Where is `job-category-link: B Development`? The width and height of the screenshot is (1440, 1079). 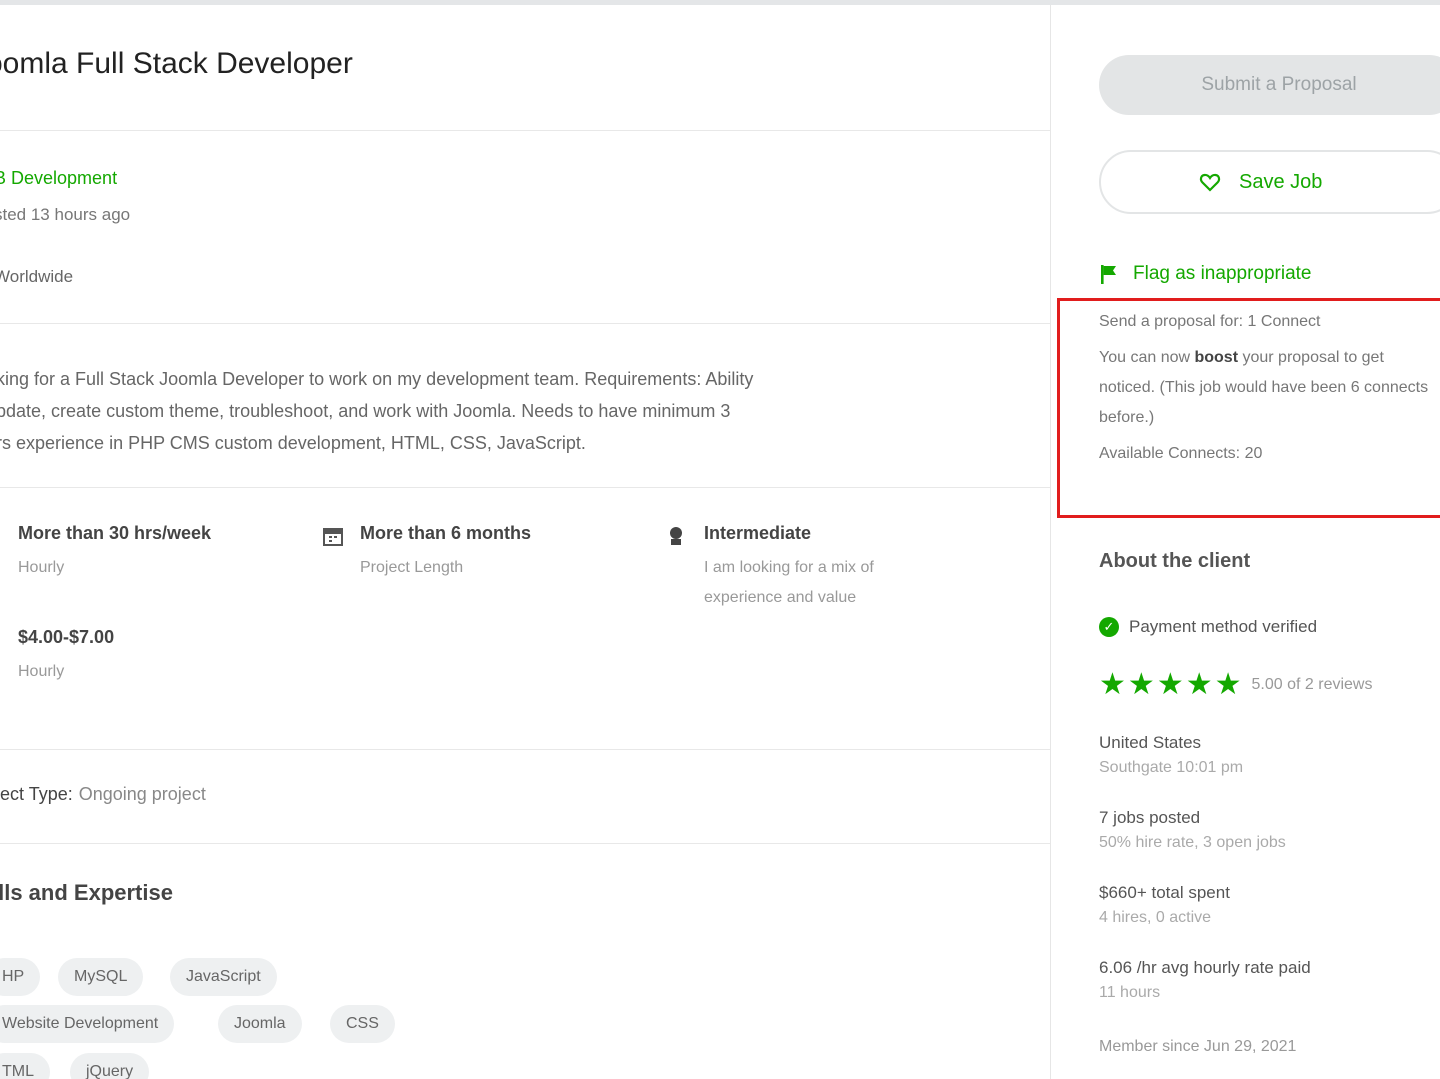 job-category-link: B Development is located at coordinates (58, 178).